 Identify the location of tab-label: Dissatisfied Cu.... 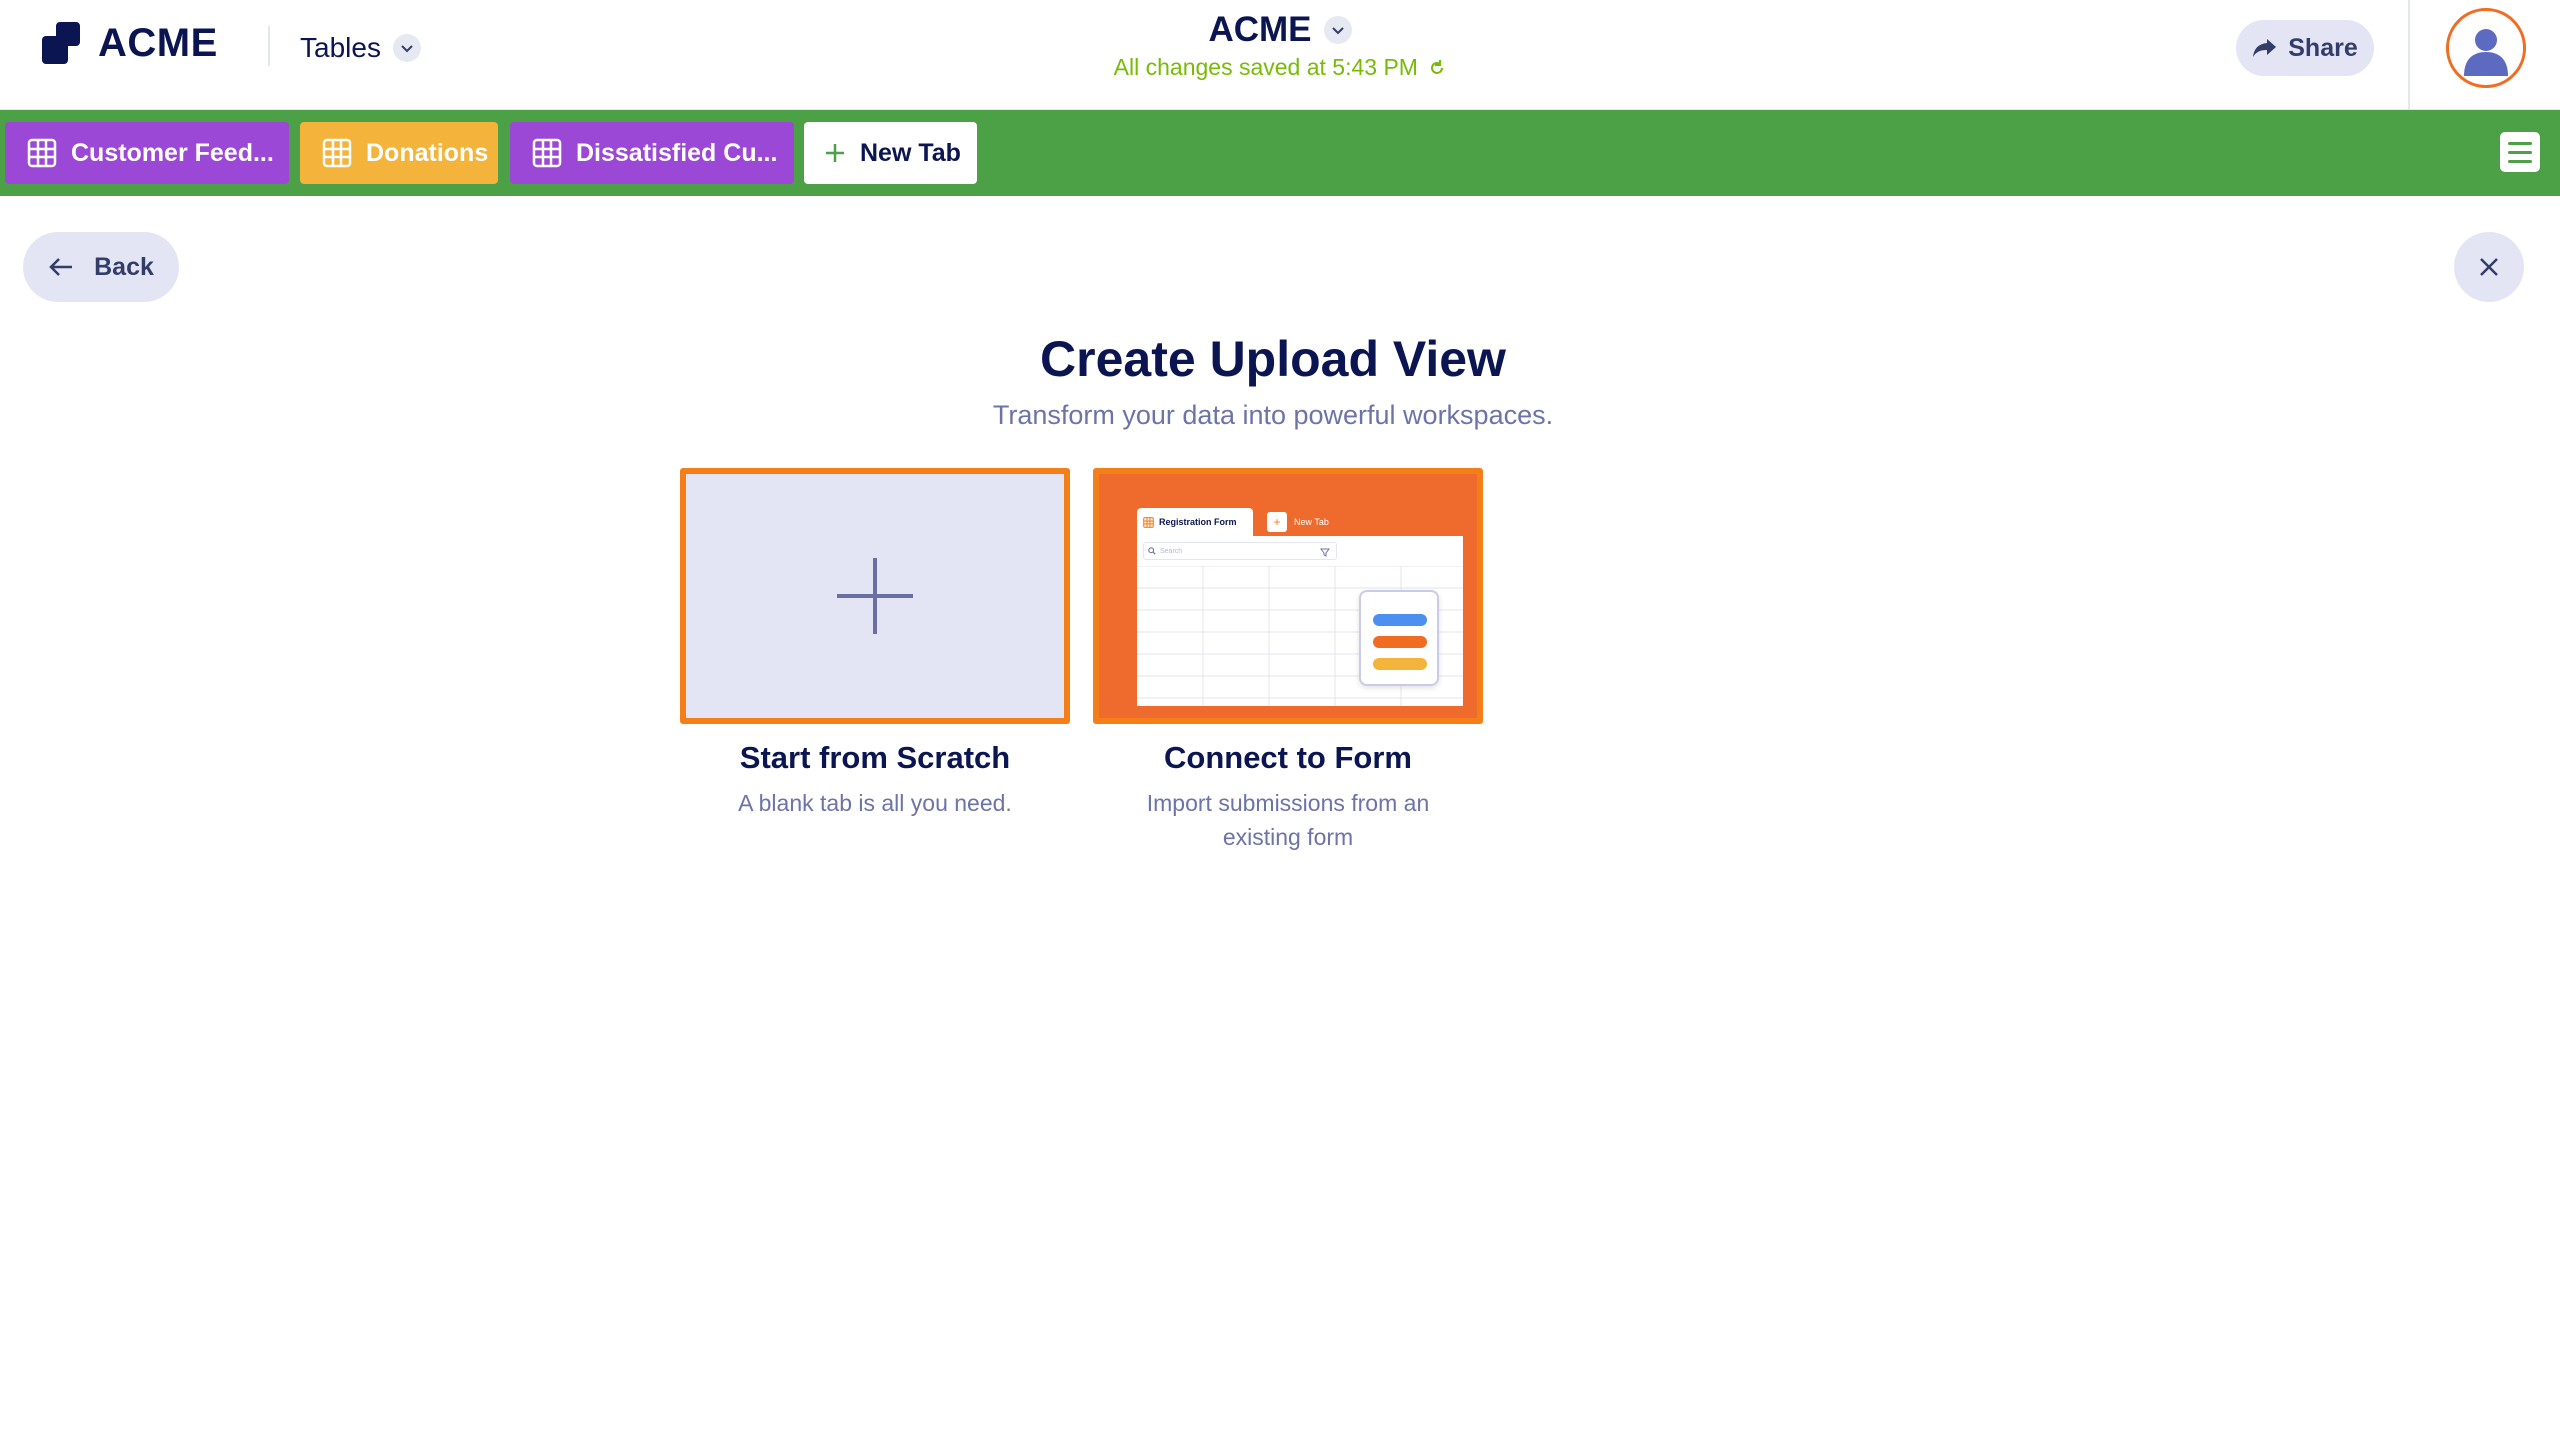
(677, 152).